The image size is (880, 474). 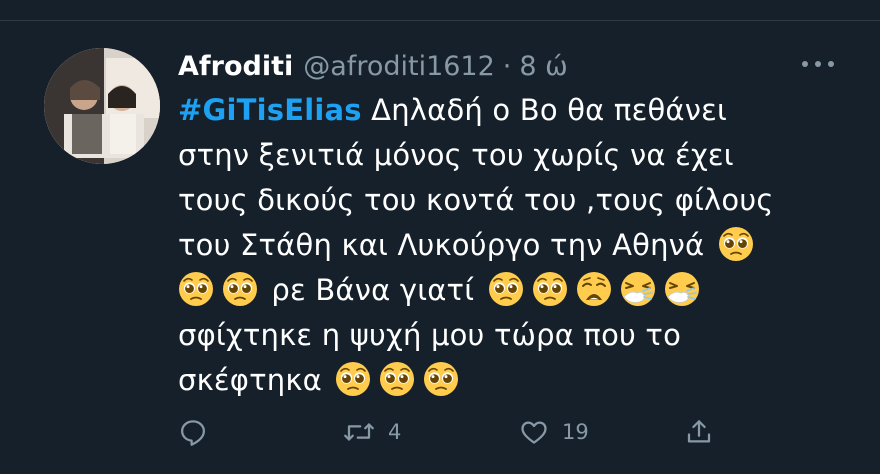 I want to click on tweet-line-text: Δηλαδή ο Βο θα πεθάνει, so click(x=549, y=110).